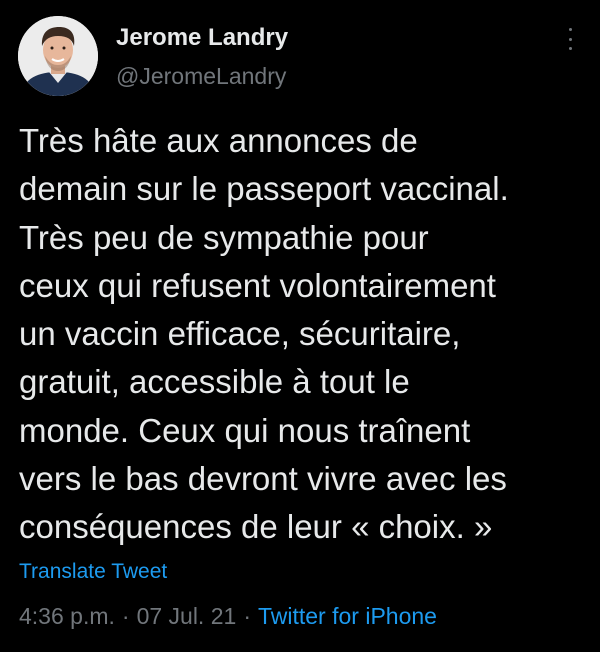  I want to click on author-handle: @JeromeLandry, so click(201, 76).